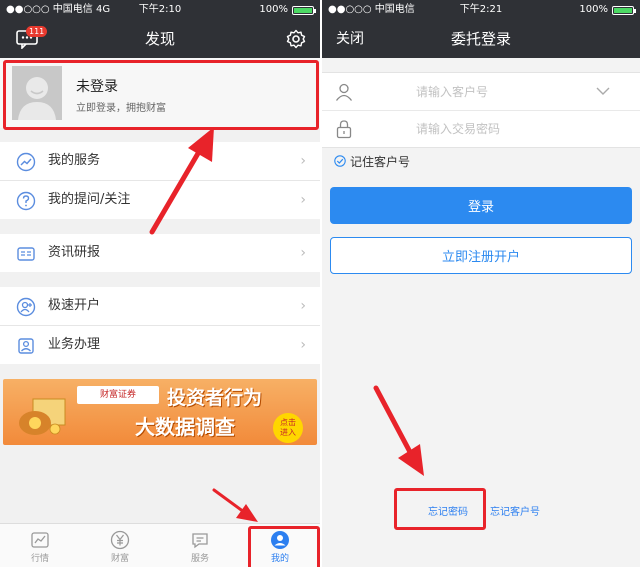 The image size is (640, 567). Describe the element at coordinates (74, 160) in the screenshot. I see `menu-label: 我的服务` at that location.